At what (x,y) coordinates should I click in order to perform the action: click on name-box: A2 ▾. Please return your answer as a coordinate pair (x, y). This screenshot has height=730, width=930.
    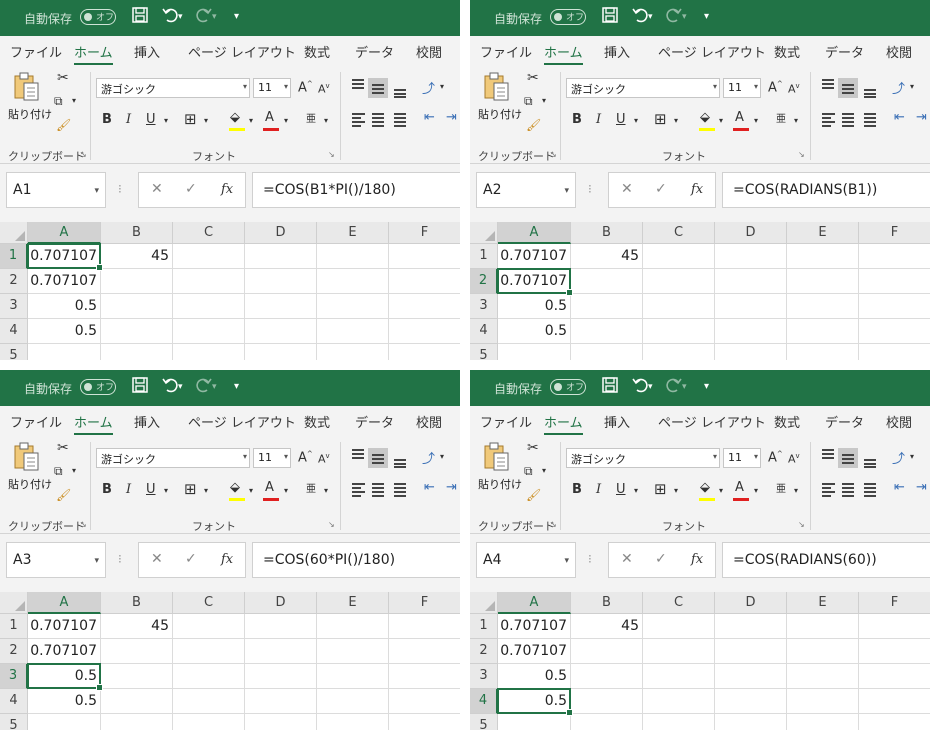
    Looking at the image, I should click on (526, 190).